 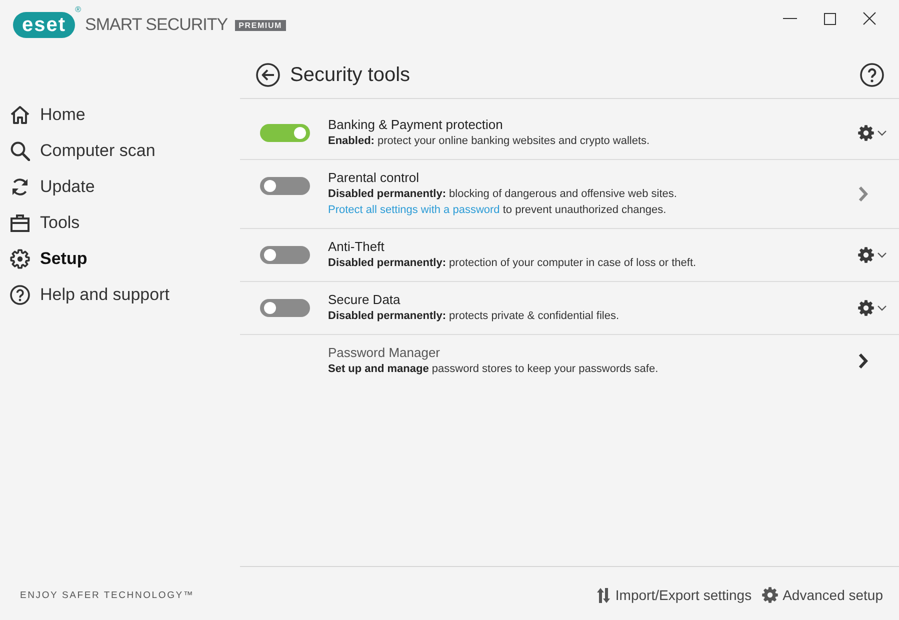 What do you see at coordinates (268, 75) in the screenshot?
I see `back-icon` at bounding box center [268, 75].